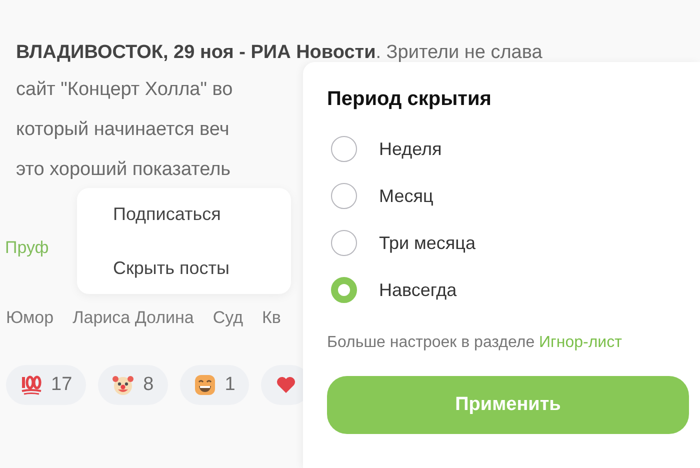  I want to click on menu-item: Скрыть посты, so click(196, 268).